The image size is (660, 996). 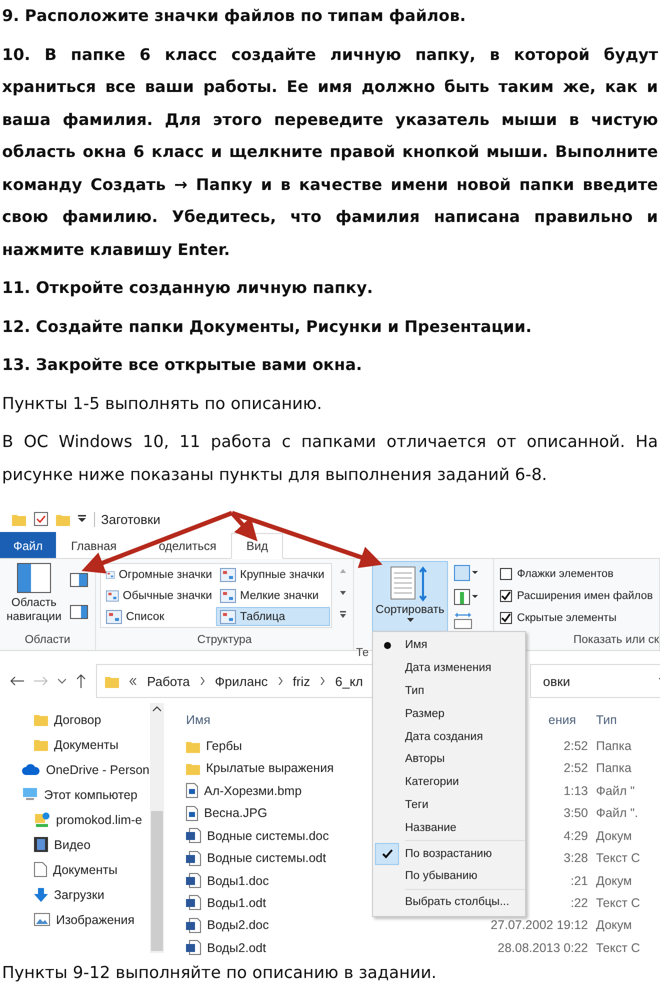 What do you see at coordinates (62, 681) in the screenshot?
I see `chevron-down-icon` at bounding box center [62, 681].